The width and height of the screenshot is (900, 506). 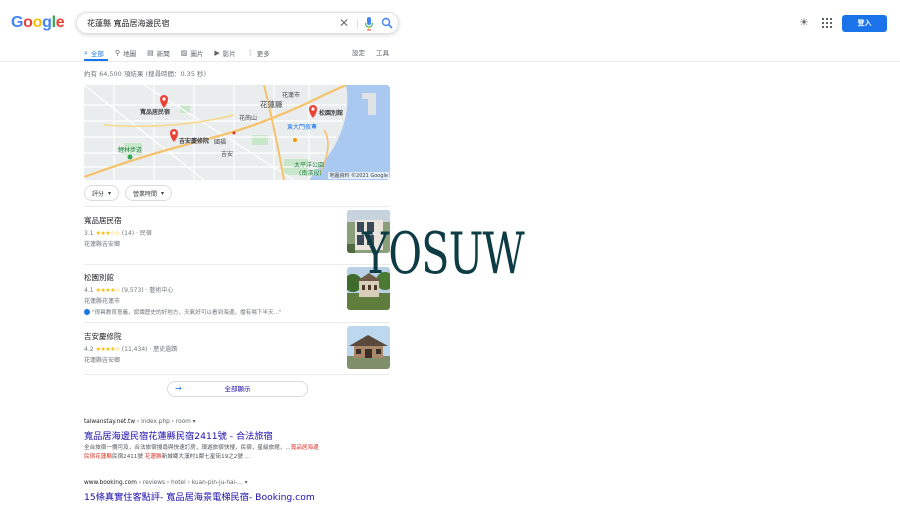 I want to click on tools-bar: 設定 工具, so click(x=370, y=52).